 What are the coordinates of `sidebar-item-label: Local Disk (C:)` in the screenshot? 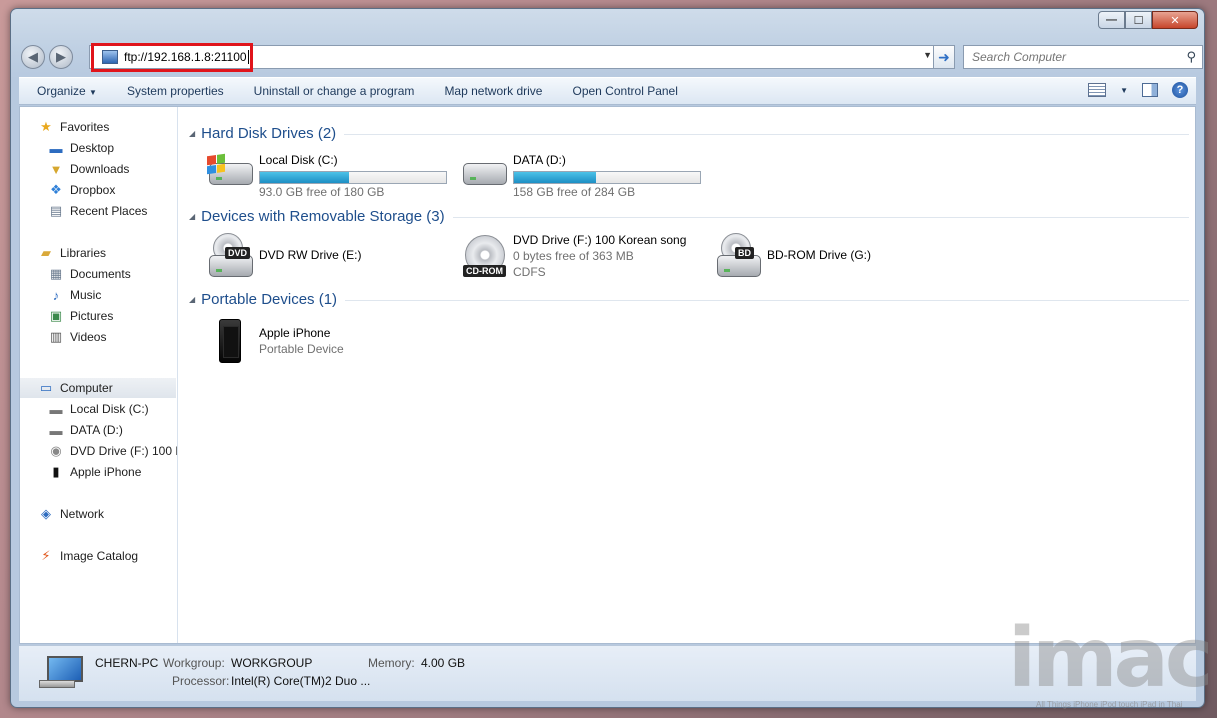 It's located at (109, 409).